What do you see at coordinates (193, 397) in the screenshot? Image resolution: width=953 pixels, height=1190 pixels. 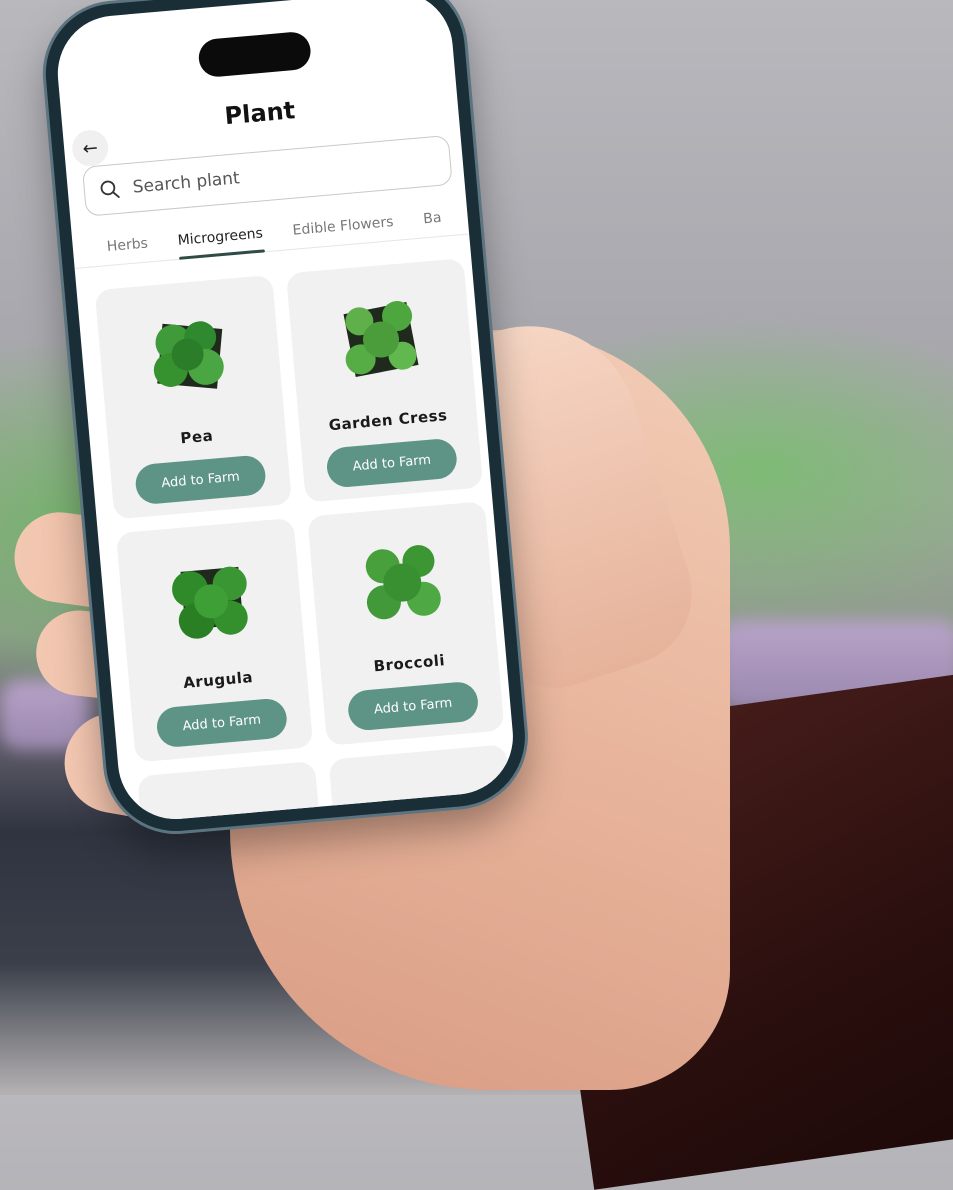 I see `plant-card: Pea Add to Farm` at bounding box center [193, 397].